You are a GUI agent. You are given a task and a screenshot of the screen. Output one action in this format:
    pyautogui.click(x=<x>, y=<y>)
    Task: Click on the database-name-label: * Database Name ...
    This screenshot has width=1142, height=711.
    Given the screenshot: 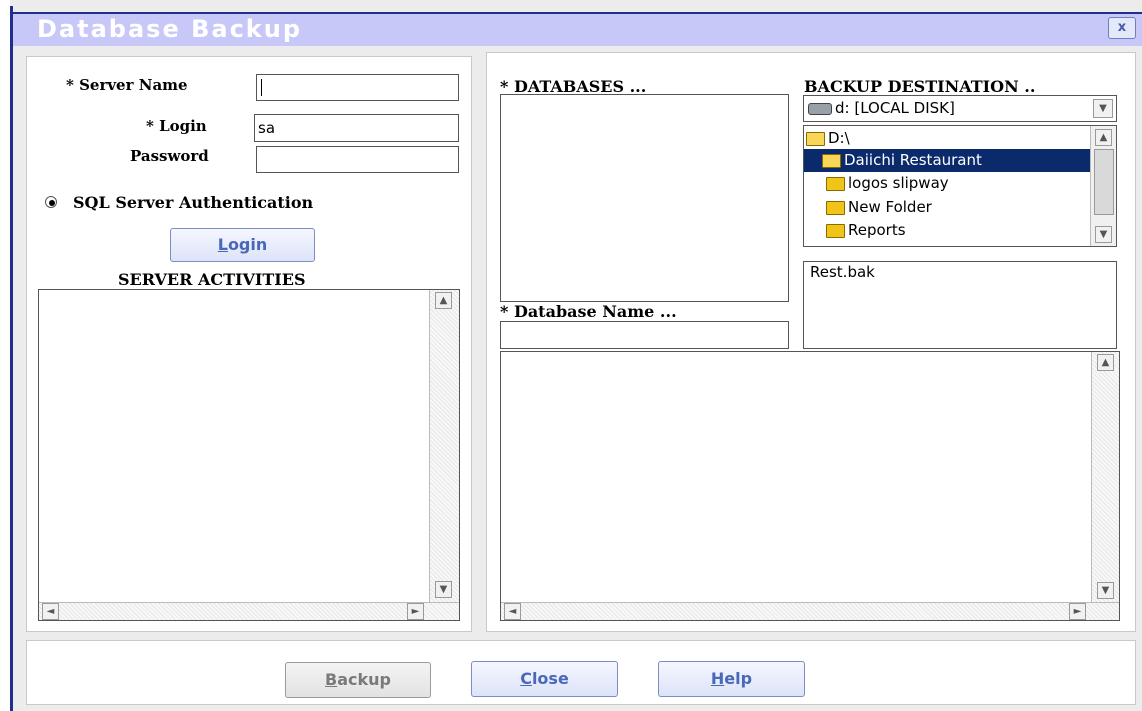 What is the action you would take?
    pyautogui.click(x=588, y=311)
    